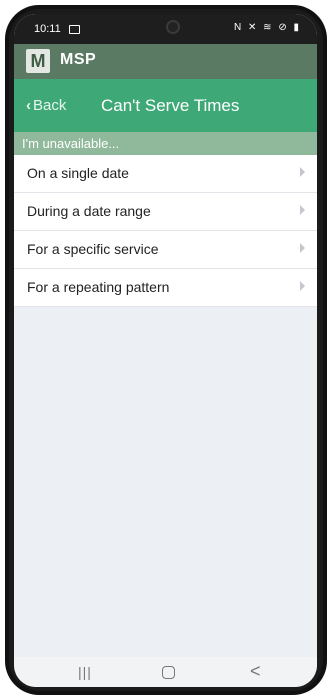 This screenshot has height=698, width=332. What do you see at coordinates (173, 27) in the screenshot?
I see `front-camera` at bounding box center [173, 27].